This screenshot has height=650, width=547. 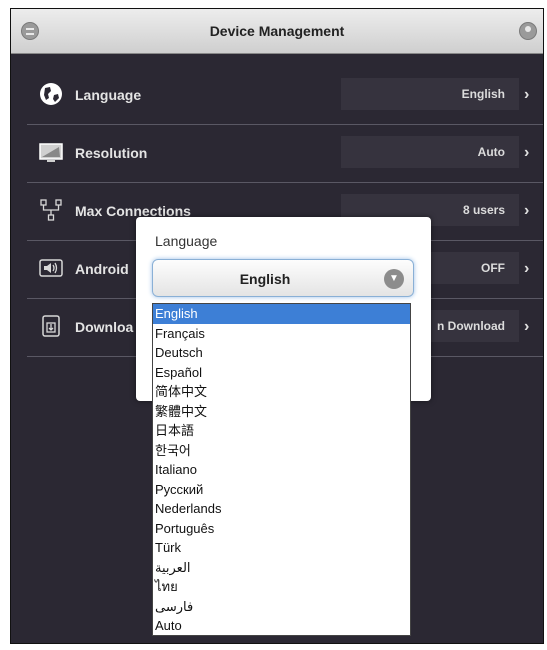 I want to click on language-option: 한국어, so click(x=281, y=451).